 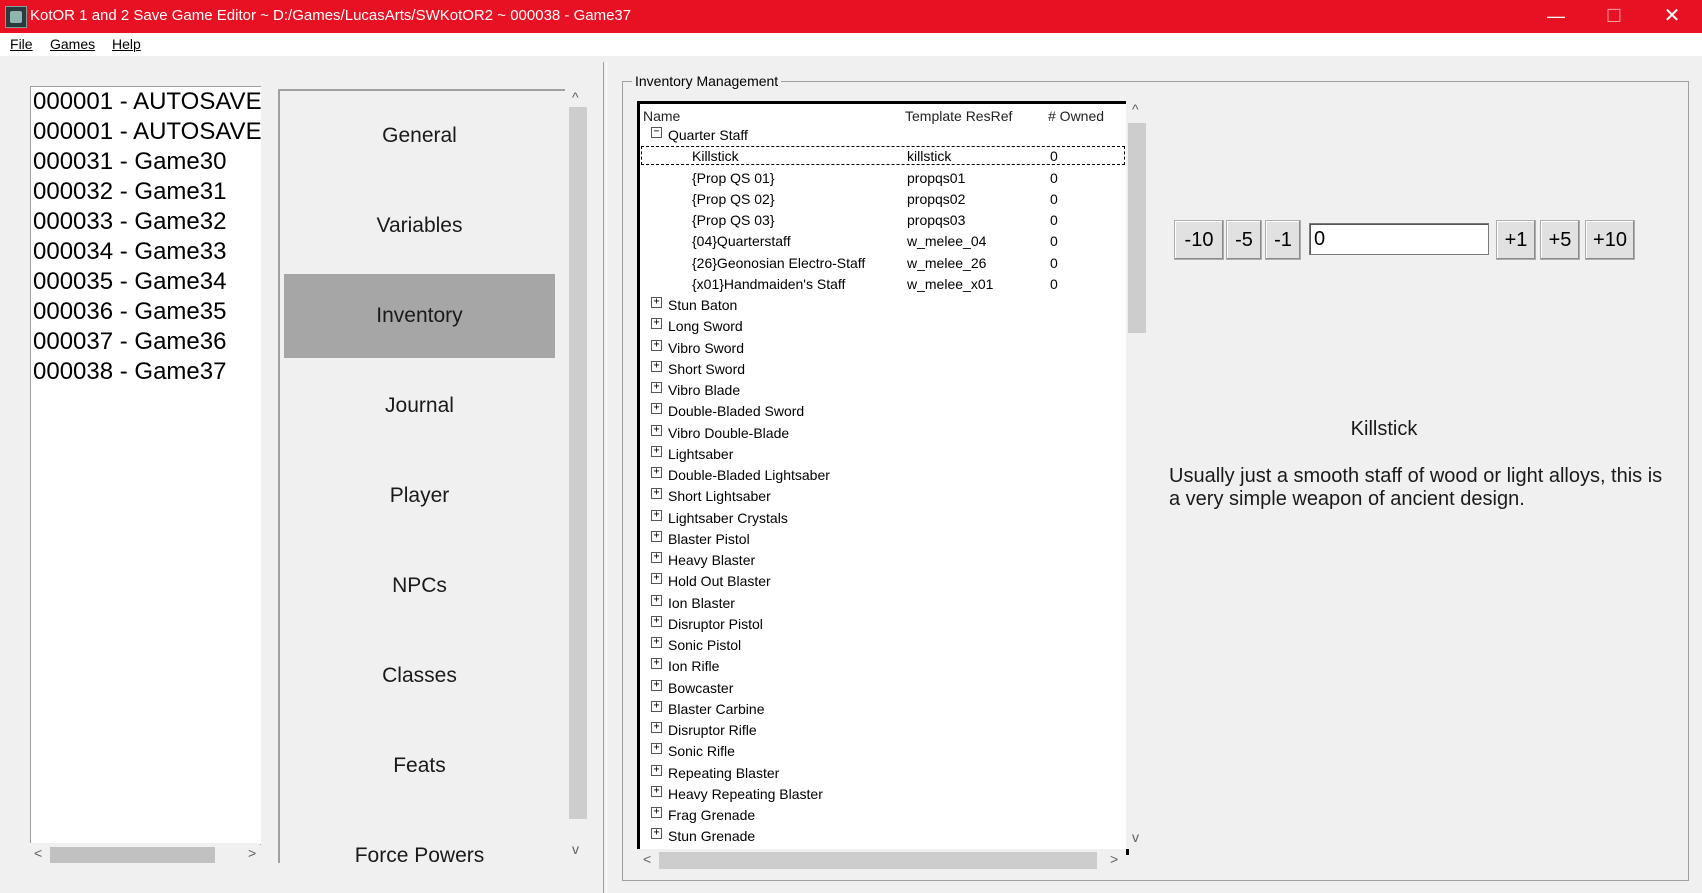 I want to click on tree-group-row: − Quarter Staff, so click(x=883, y=134).